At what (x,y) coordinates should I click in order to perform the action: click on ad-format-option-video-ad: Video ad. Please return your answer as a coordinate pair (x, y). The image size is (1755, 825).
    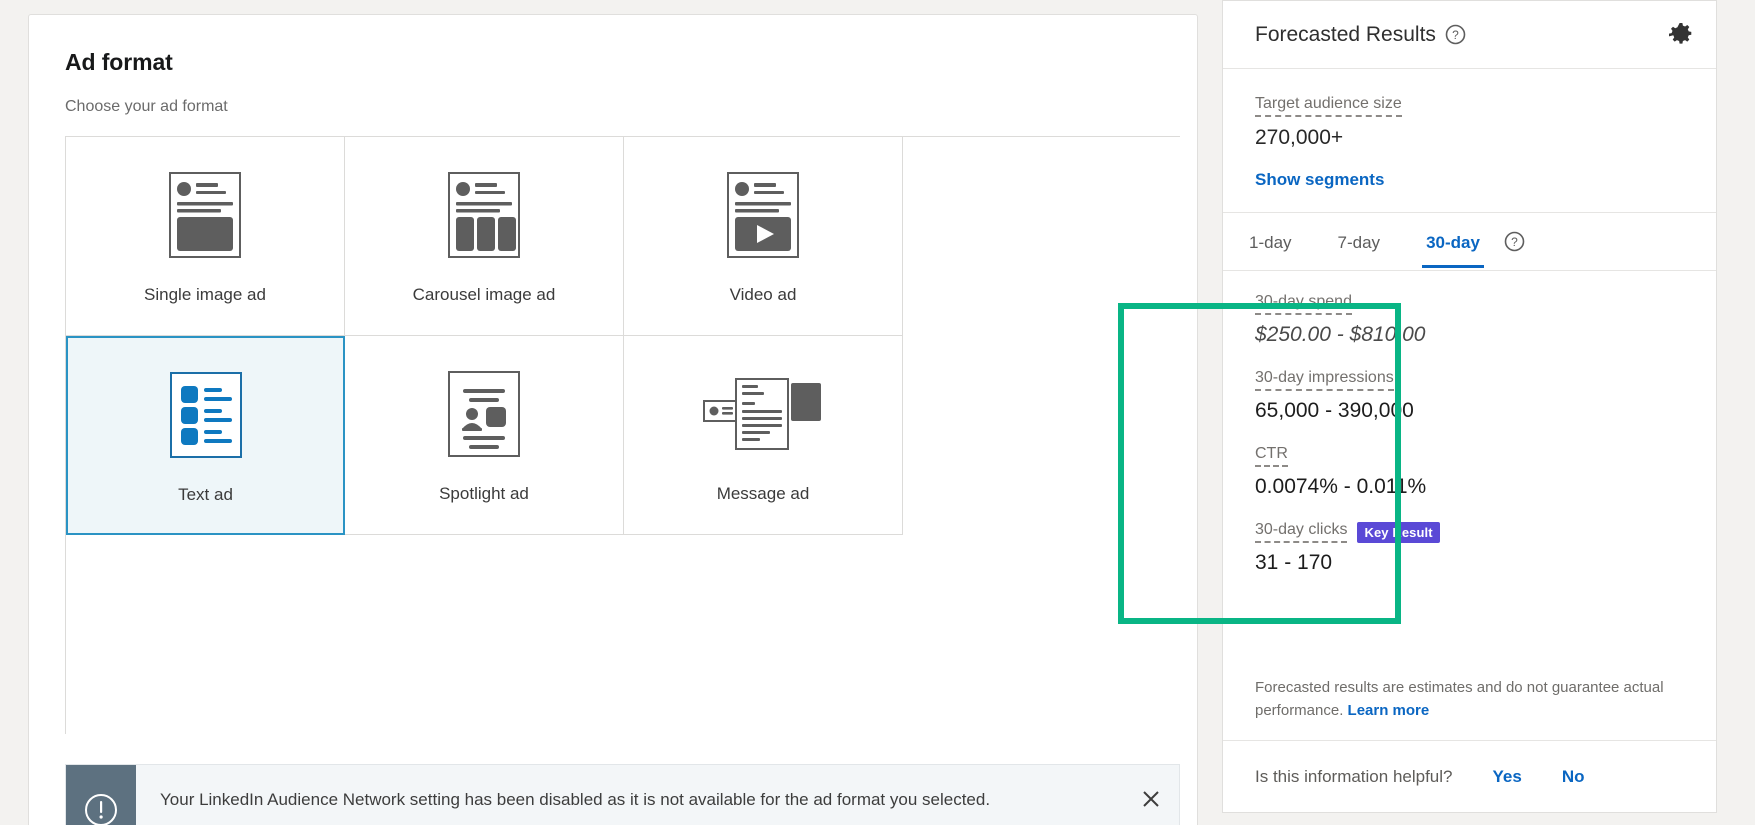
    Looking at the image, I should click on (763, 236).